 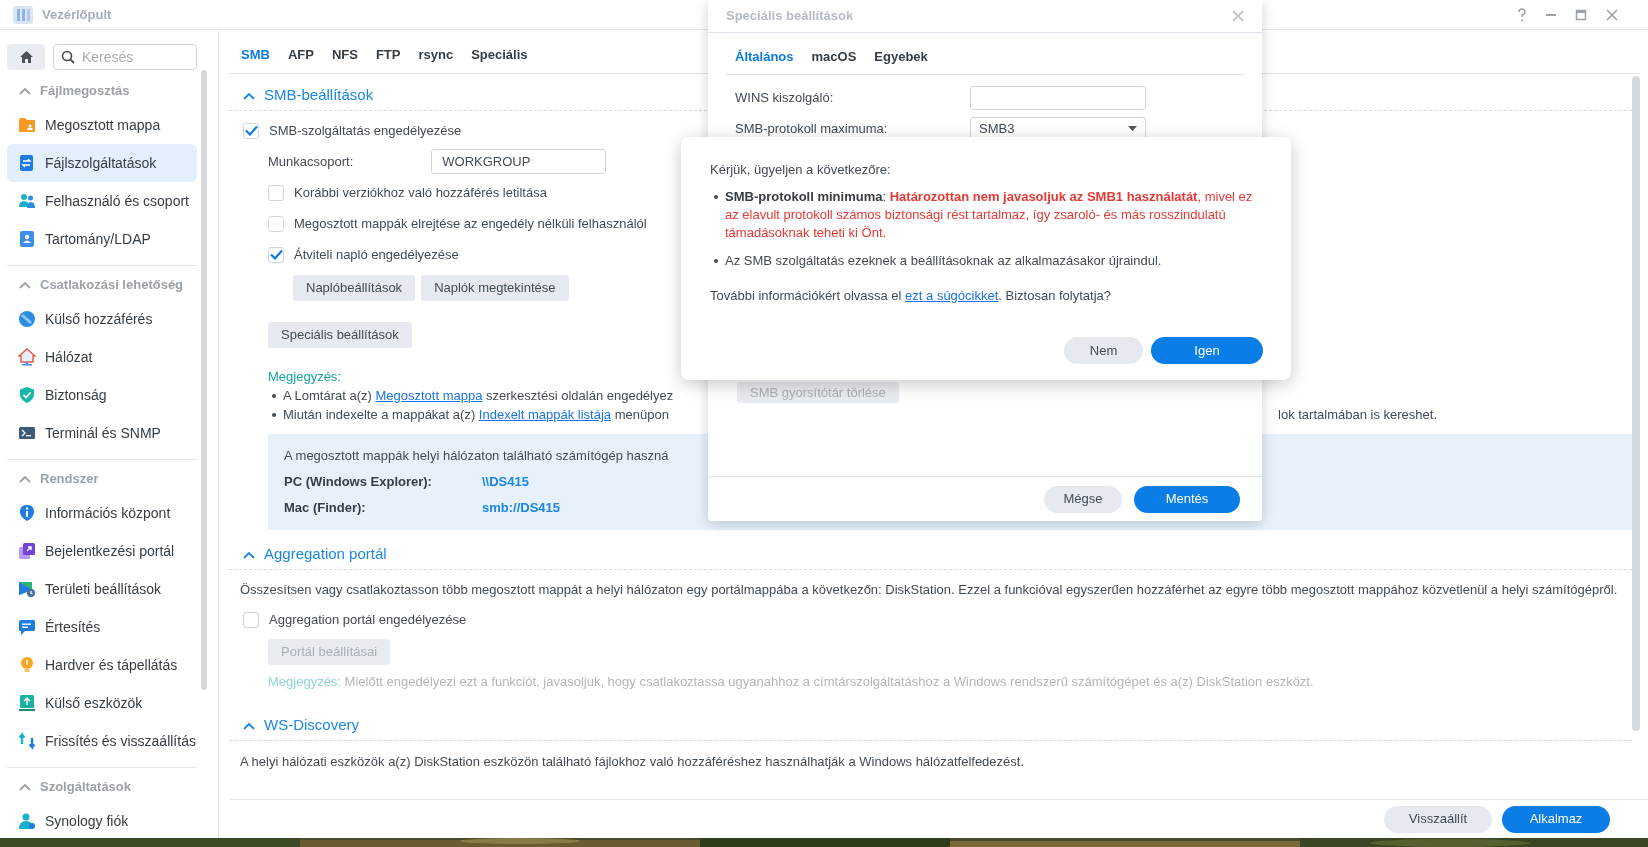 I want to click on input-field: WORKGROUP, so click(x=519, y=161).